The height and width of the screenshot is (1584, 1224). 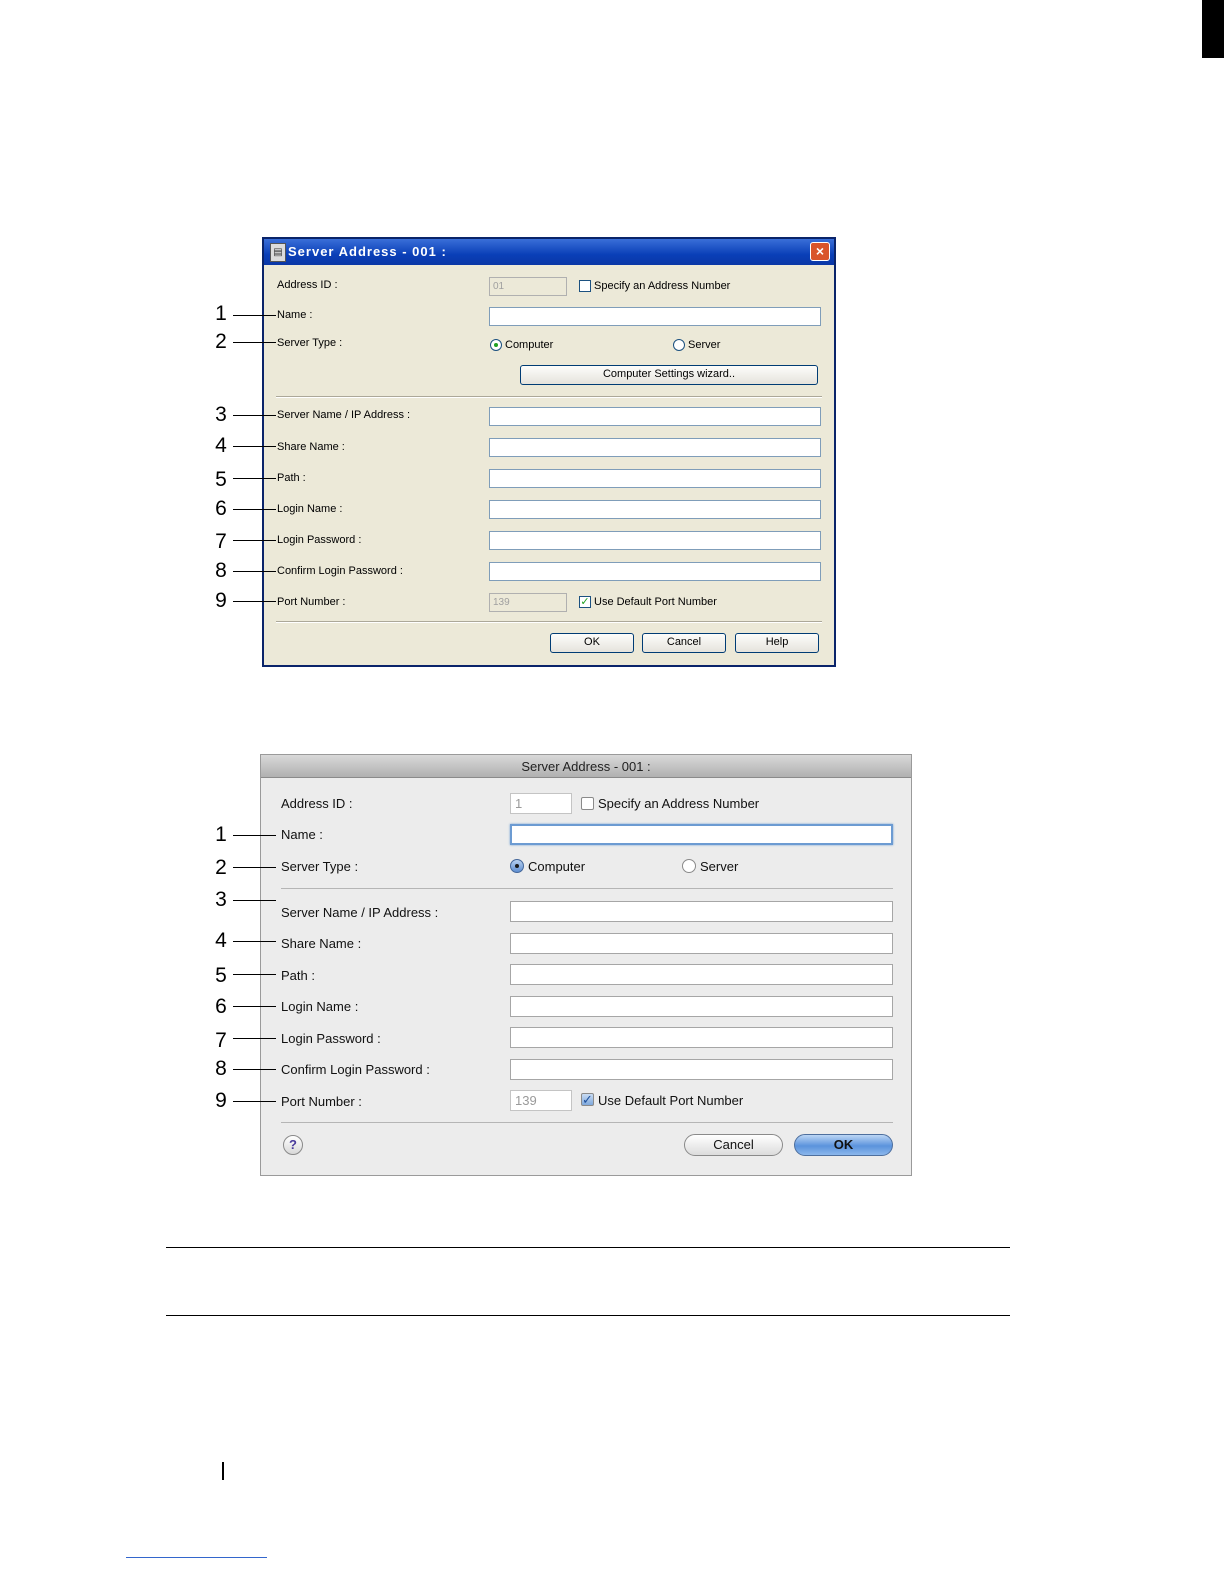 What do you see at coordinates (669, 375) in the screenshot?
I see `computer-settings-wizard-button: Computer Settings wizard..` at bounding box center [669, 375].